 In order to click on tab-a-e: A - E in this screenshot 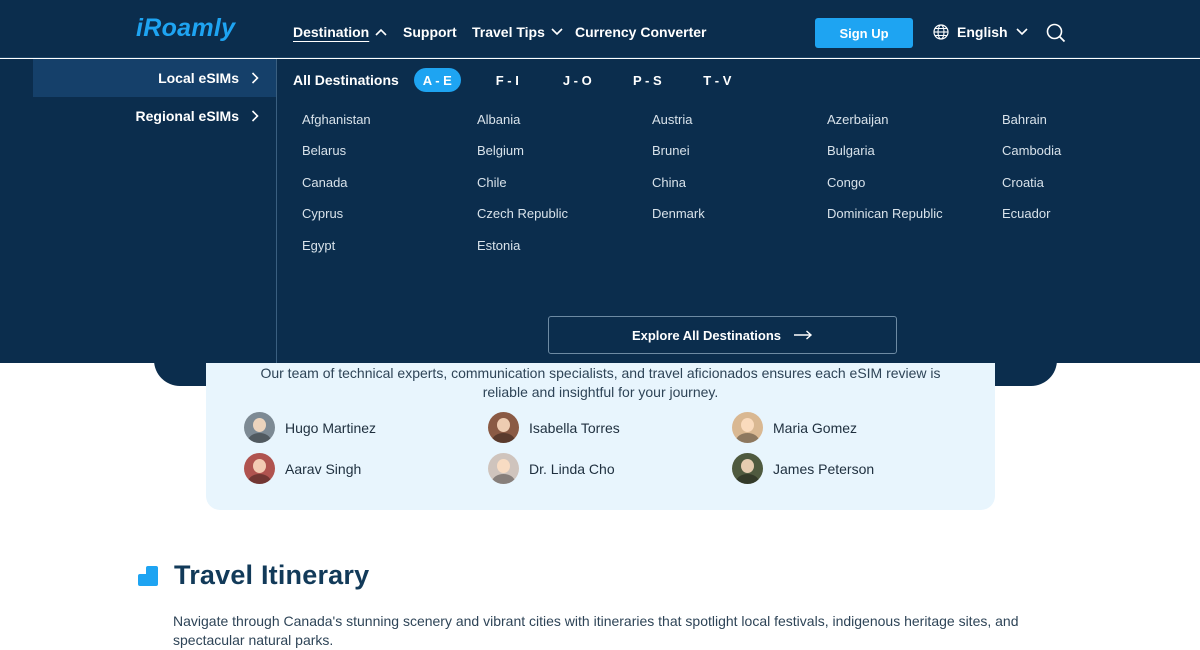, I will do `click(437, 80)`.